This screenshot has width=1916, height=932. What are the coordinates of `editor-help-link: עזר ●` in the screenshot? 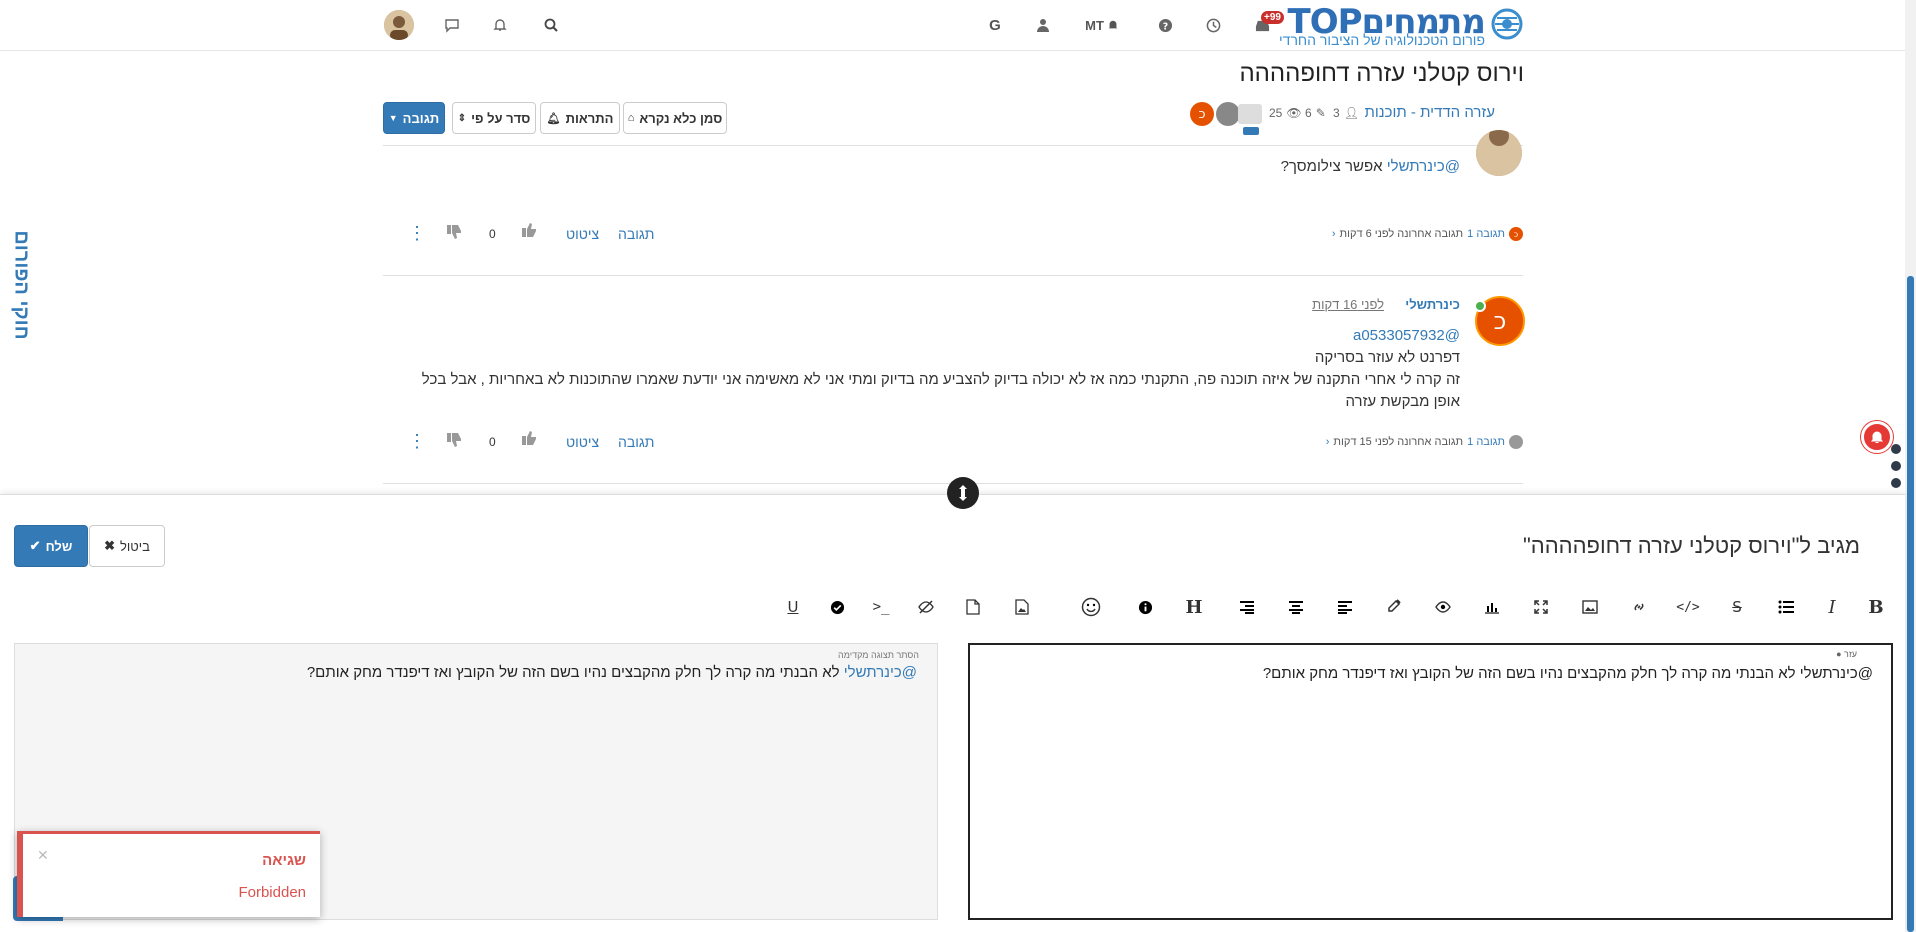 It's located at (1846, 654).